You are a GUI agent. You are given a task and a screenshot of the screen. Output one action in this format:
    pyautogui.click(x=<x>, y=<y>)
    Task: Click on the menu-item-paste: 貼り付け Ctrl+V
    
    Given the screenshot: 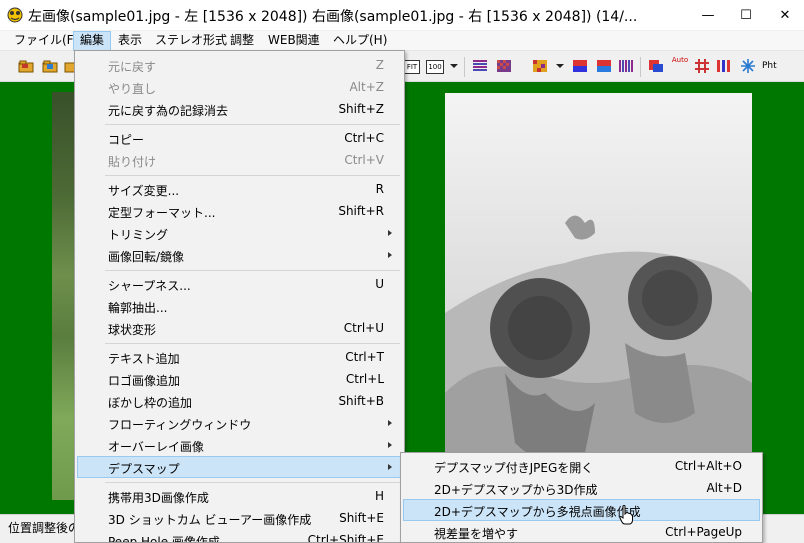 What is the action you would take?
    pyautogui.click(x=239, y=160)
    